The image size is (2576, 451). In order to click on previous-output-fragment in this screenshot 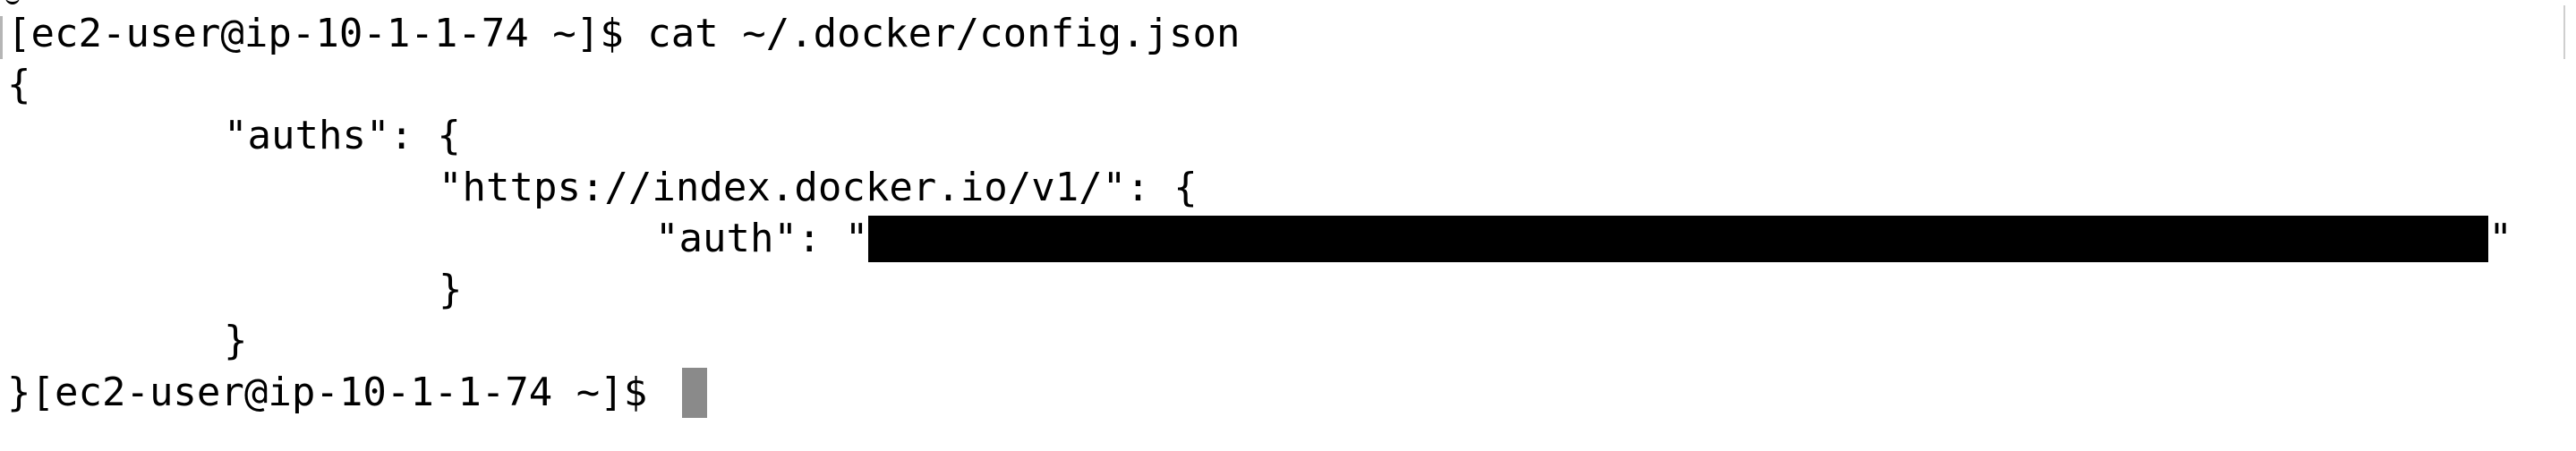, I will do `click(12, 2)`.